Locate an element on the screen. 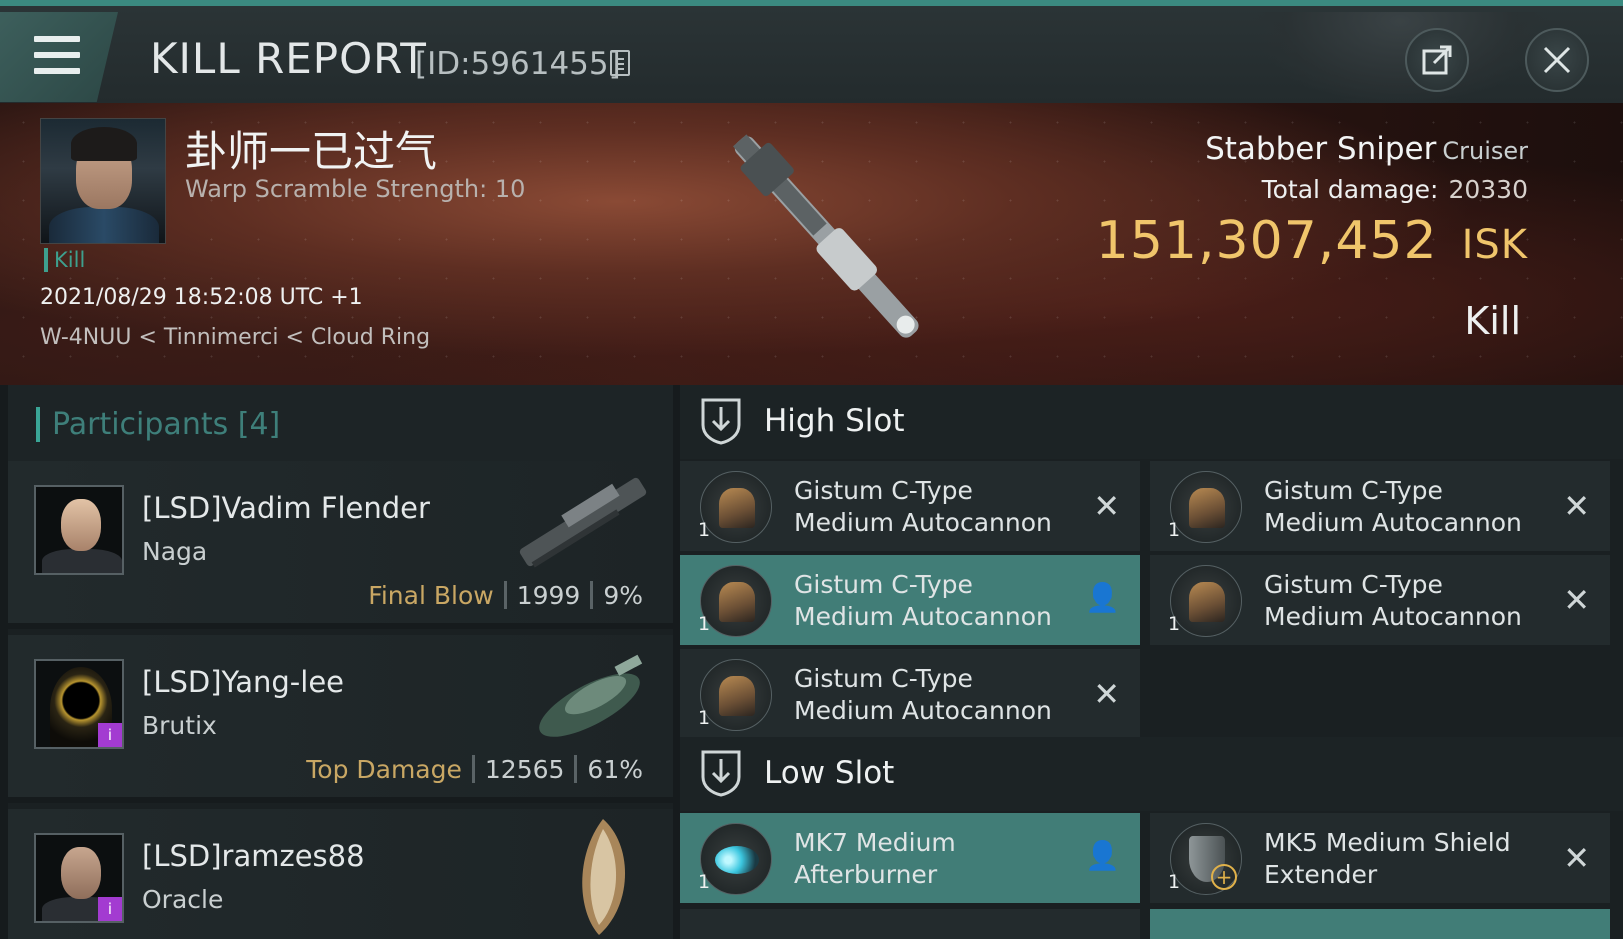 This screenshot has height=939, width=1623. module-item: + 1 MK5 Medium Shield Extender ✕ is located at coordinates (1380, 858).